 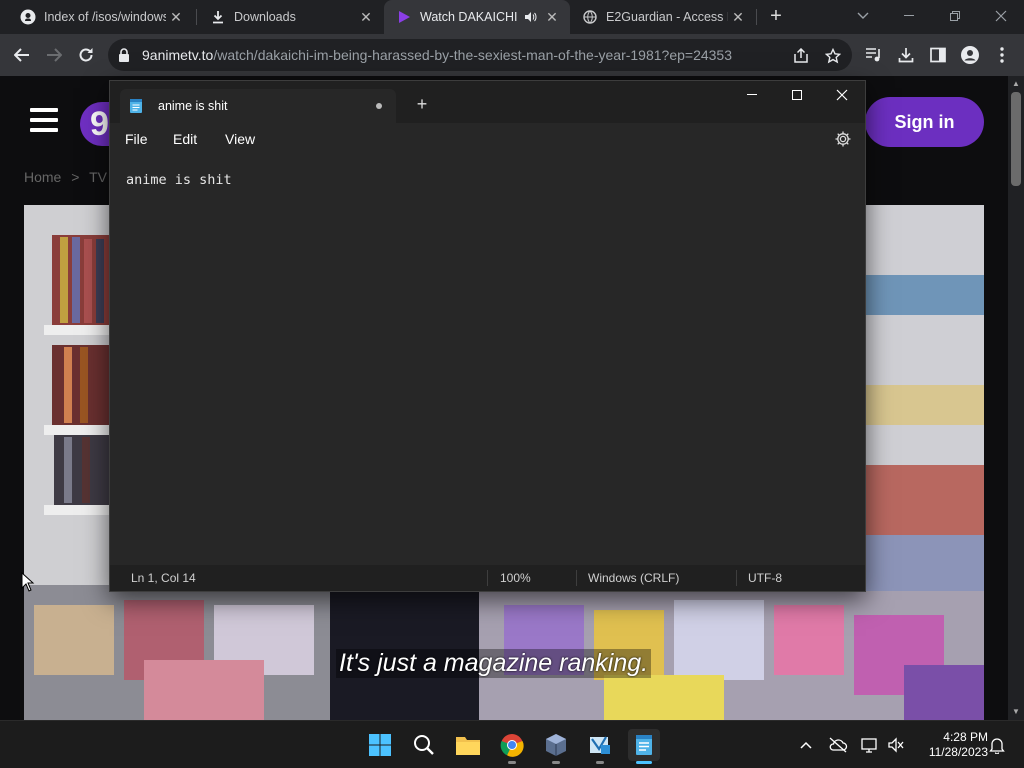 I want to click on vmware-icon, so click(x=600, y=745).